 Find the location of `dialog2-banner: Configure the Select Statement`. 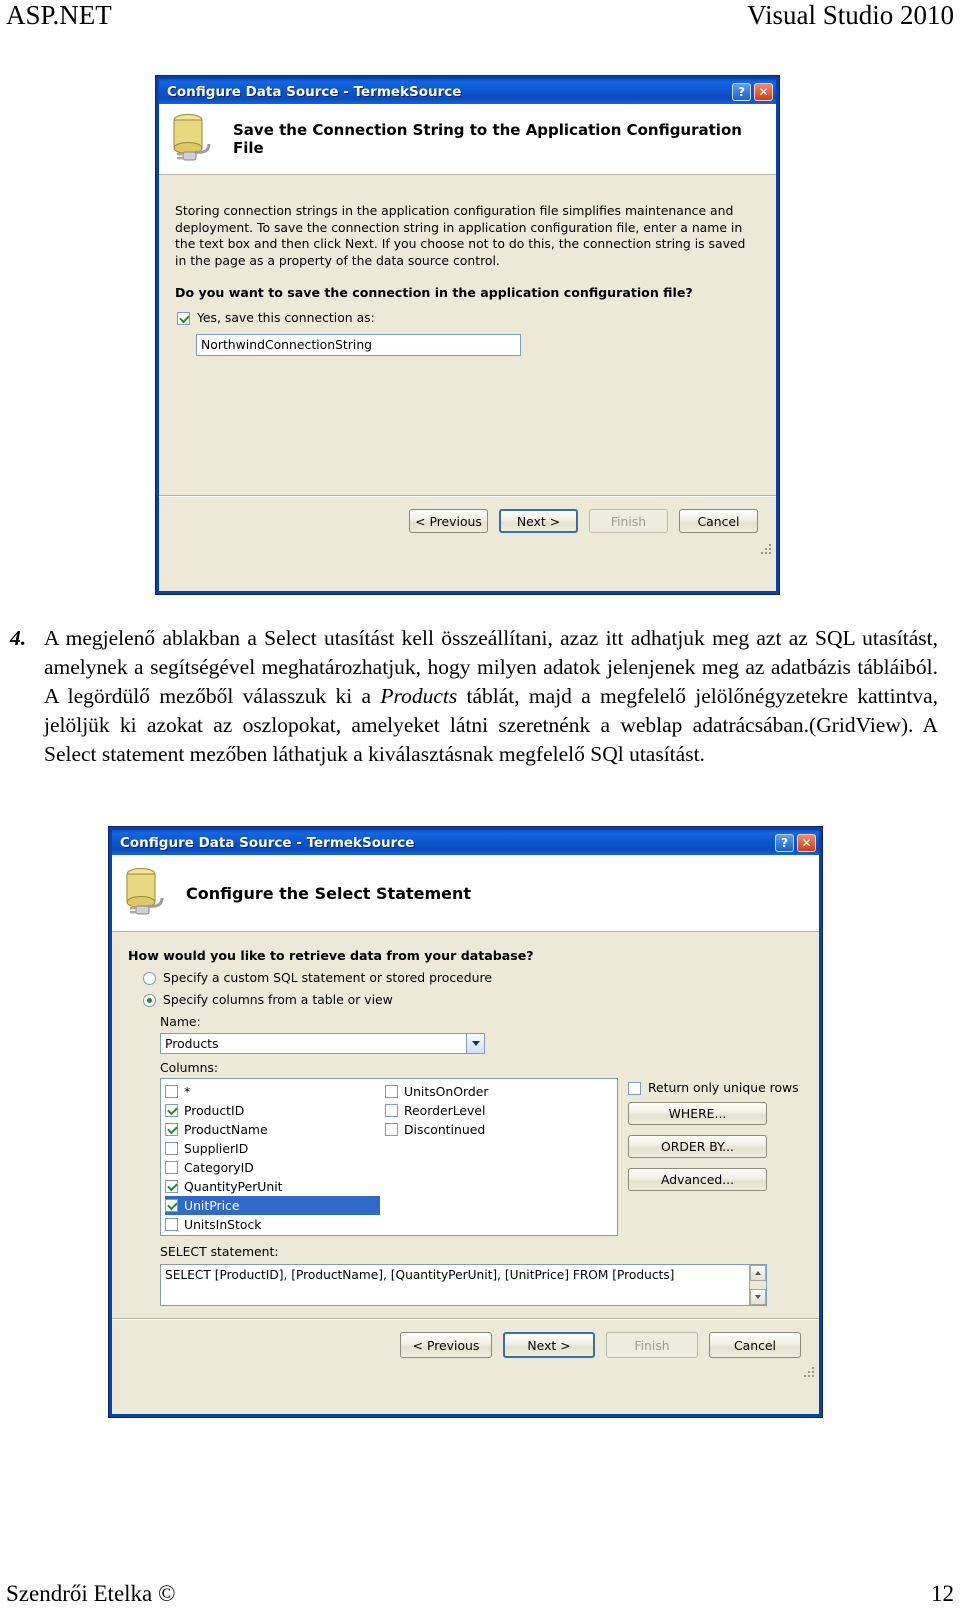

dialog2-banner: Configure the Select Statement is located at coordinates (465, 893).